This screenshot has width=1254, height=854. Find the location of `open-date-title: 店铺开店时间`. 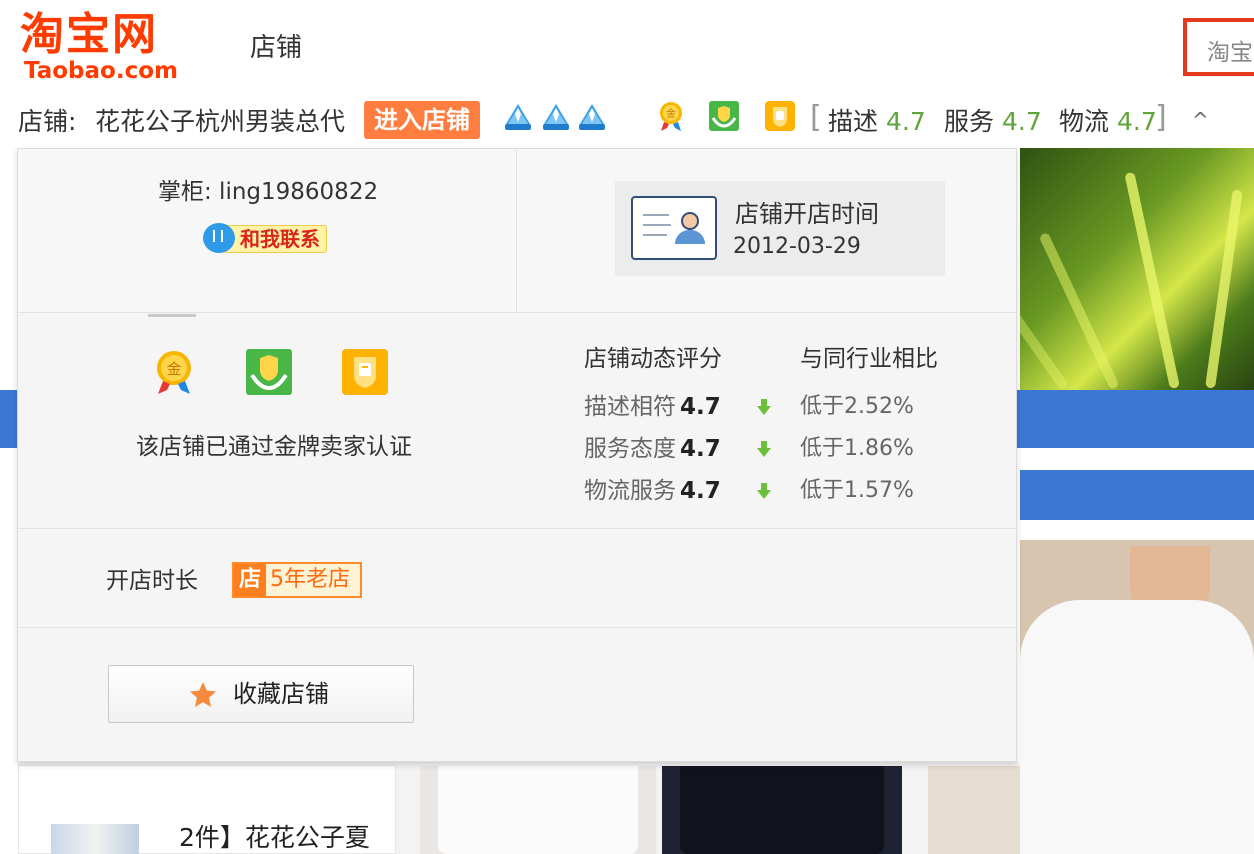

open-date-title: 店铺开店时间 is located at coordinates (807, 214).